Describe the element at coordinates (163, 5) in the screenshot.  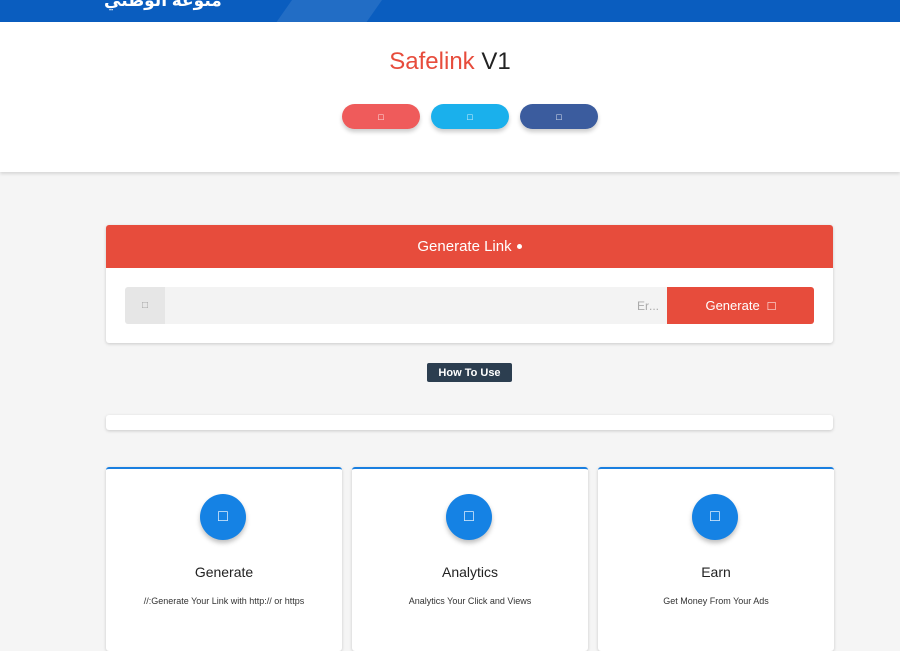
I see `site-brand: منوعة الوطني` at that location.